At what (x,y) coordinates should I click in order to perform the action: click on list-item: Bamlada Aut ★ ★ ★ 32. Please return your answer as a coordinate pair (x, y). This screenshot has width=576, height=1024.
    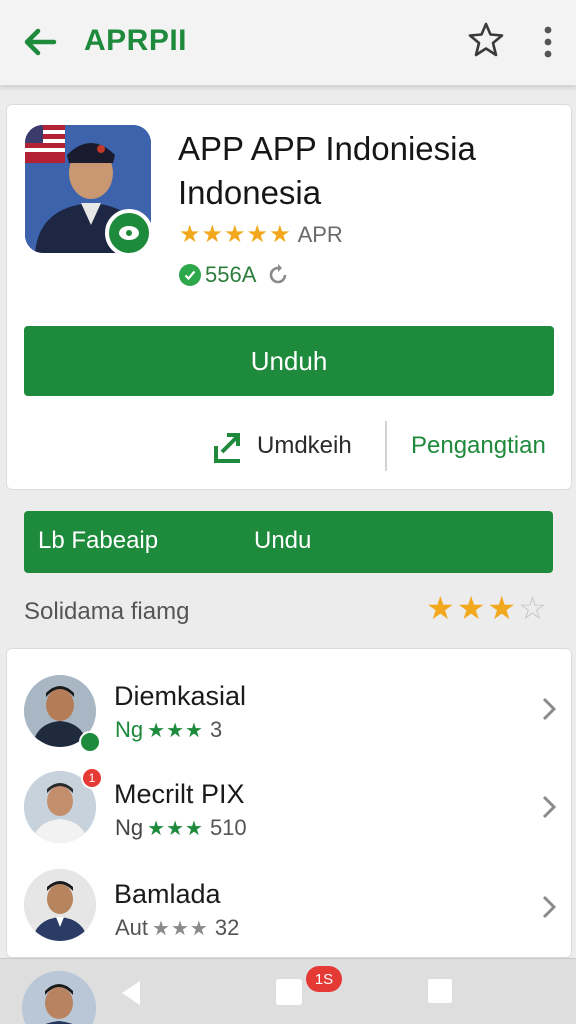
    Looking at the image, I should click on (289, 908).